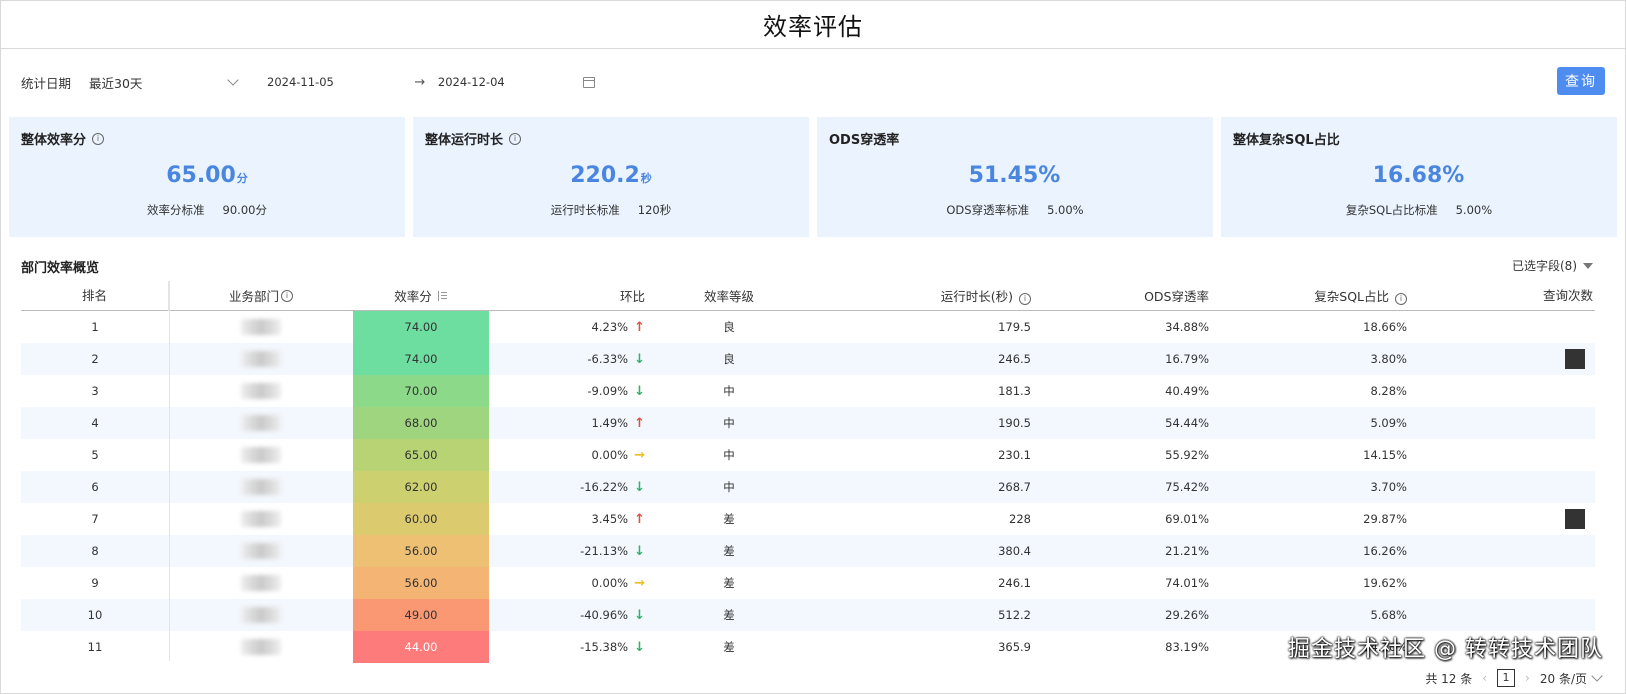  Describe the element at coordinates (95, 519) in the screenshot. I see `cell-rank: 7` at that location.